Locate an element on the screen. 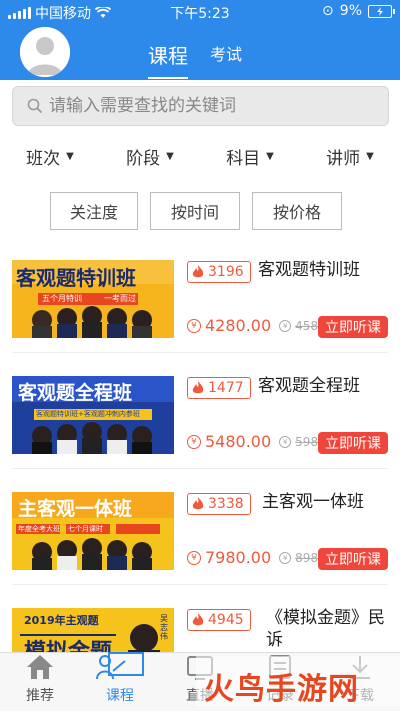  course-icon is located at coordinates (120, 666).